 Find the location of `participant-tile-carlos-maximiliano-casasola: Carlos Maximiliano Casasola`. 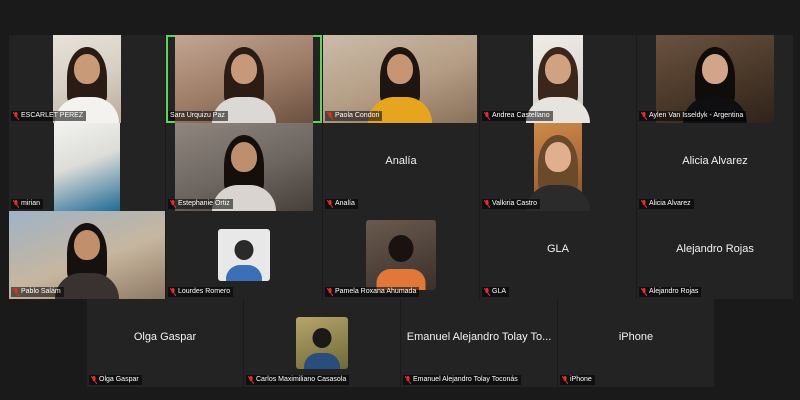

participant-tile-carlos-maximiliano-casasola: Carlos Maximiliano Casasola is located at coordinates (322, 343).